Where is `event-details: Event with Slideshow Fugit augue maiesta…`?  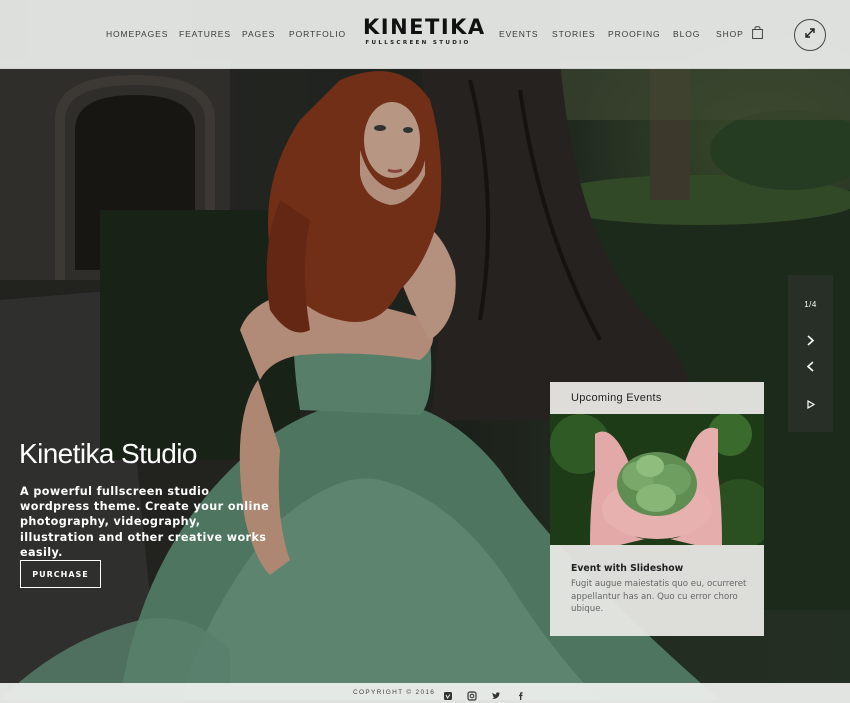
event-details: Event with Slideshow Fugit augue maiesta… is located at coordinates (657, 590).